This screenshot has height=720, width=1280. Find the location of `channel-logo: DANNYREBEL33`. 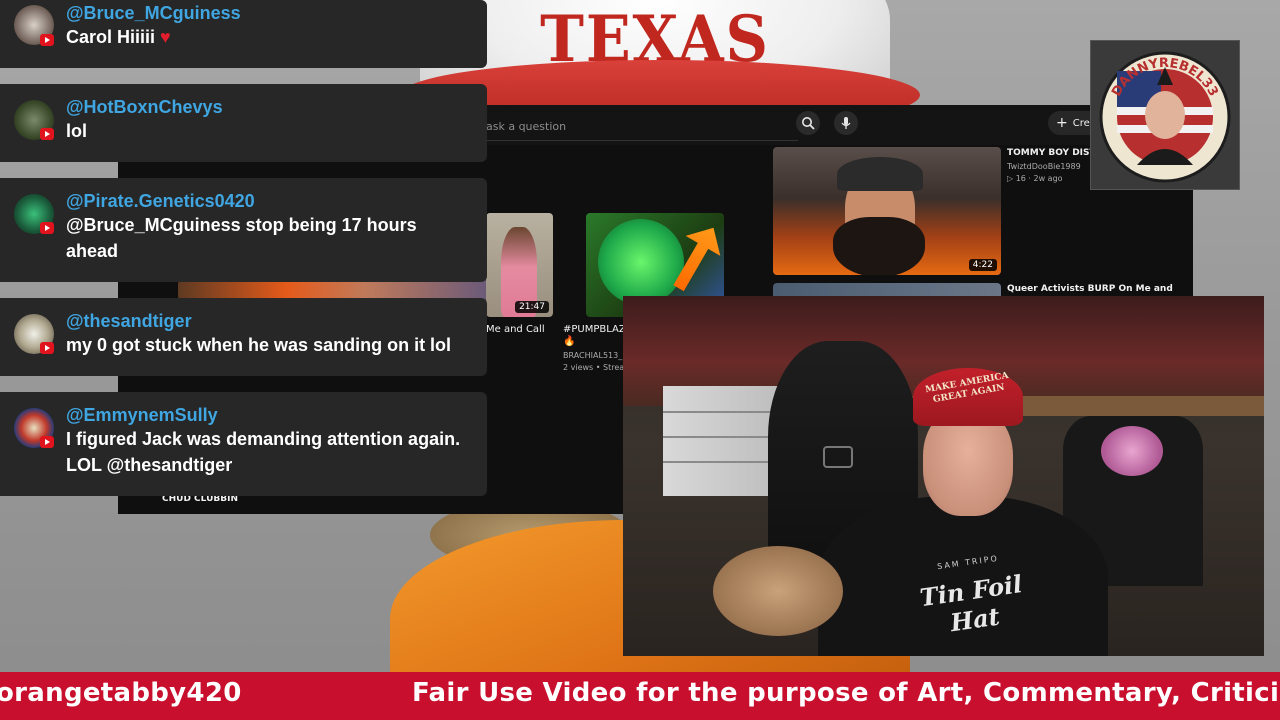

channel-logo: DANNYREBEL33 is located at coordinates (1165, 115).